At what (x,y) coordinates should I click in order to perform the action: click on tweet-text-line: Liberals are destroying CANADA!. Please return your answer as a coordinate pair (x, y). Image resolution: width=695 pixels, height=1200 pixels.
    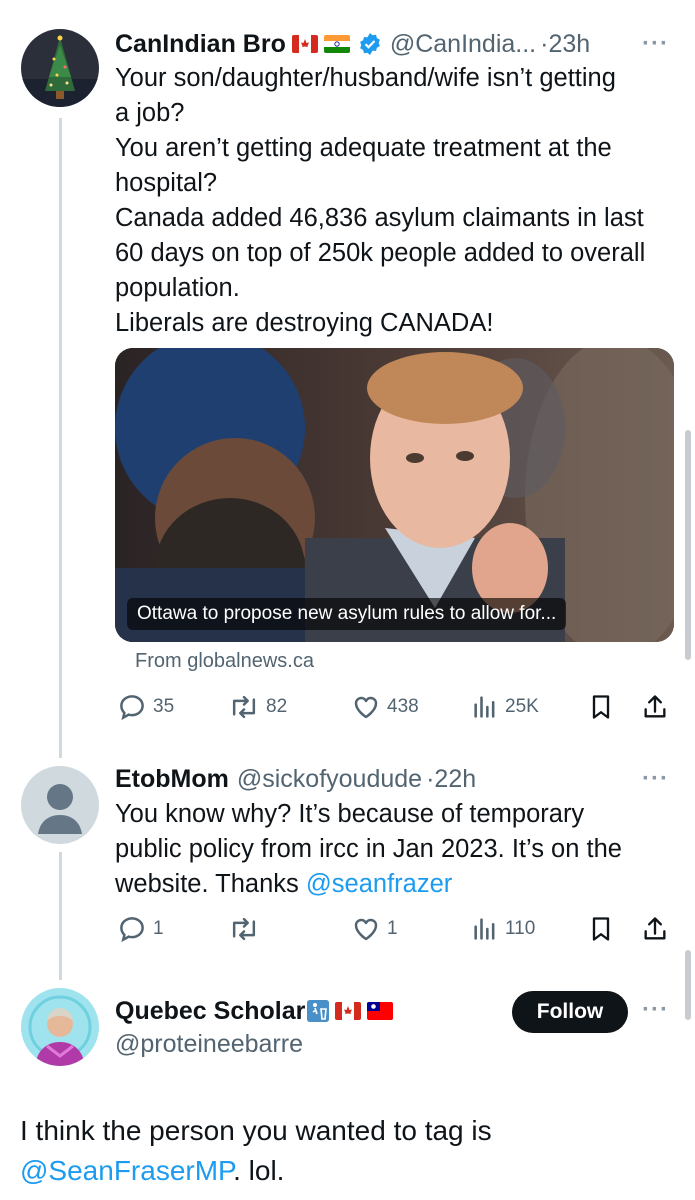
    Looking at the image, I should click on (304, 323).